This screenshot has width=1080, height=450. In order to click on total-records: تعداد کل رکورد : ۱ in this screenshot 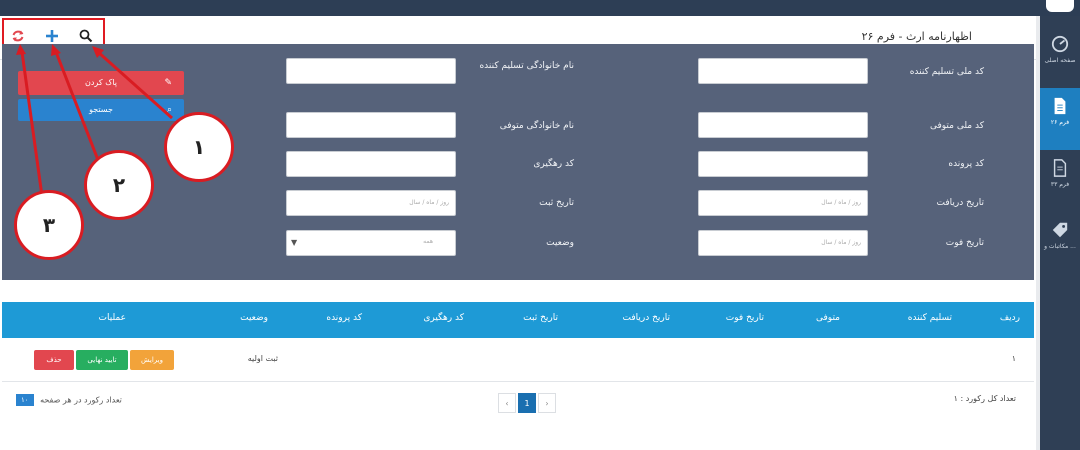, I will do `click(984, 398)`.